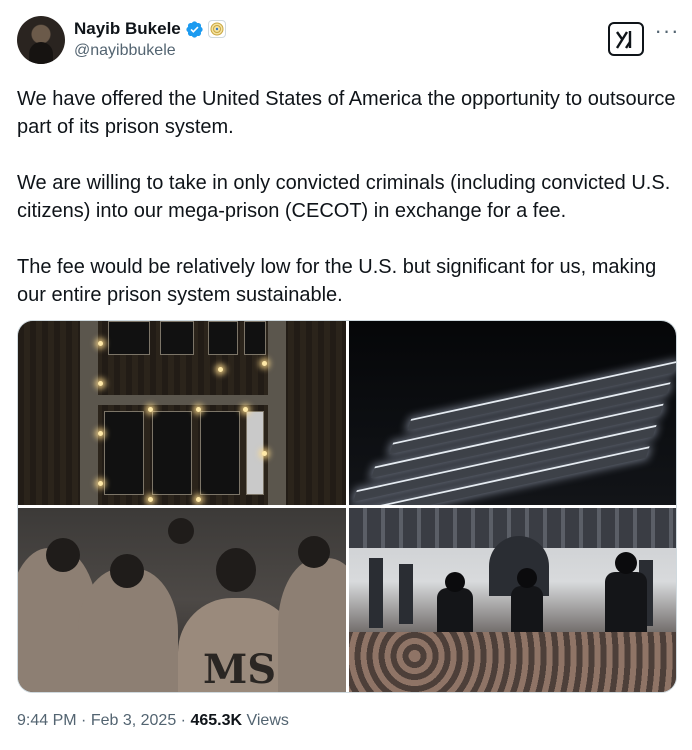 The image size is (692, 750). I want to click on views-count: 465.3K, so click(216, 720).